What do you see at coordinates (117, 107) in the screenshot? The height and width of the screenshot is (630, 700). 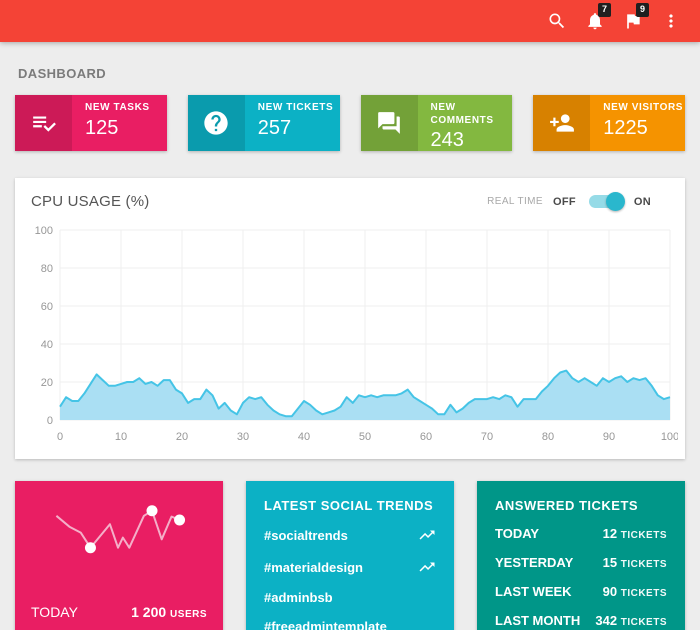 I see `info-box-label: NEW TASKS` at bounding box center [117, 107].